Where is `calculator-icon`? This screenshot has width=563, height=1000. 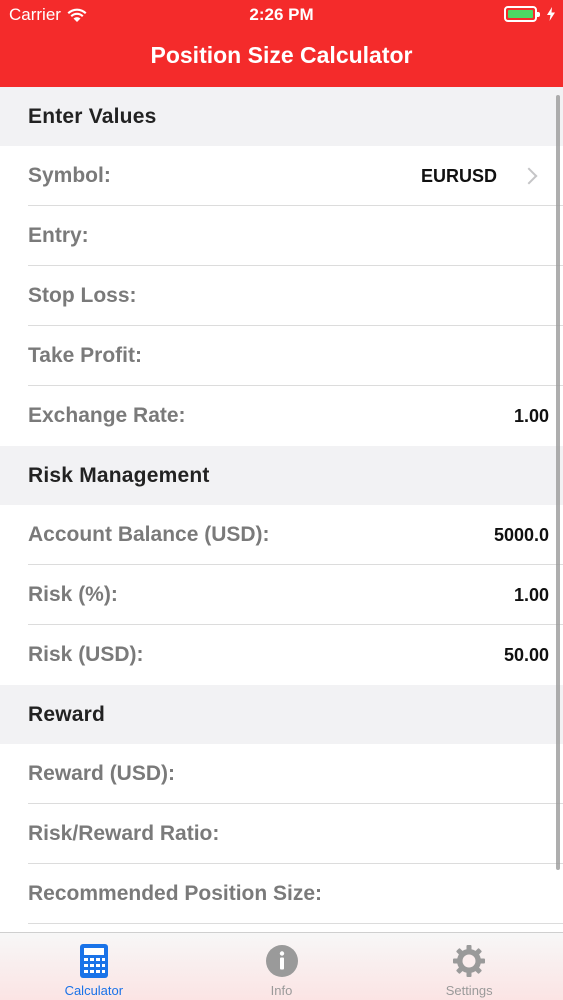 calculator-icon is located at coordinates (94, 961).